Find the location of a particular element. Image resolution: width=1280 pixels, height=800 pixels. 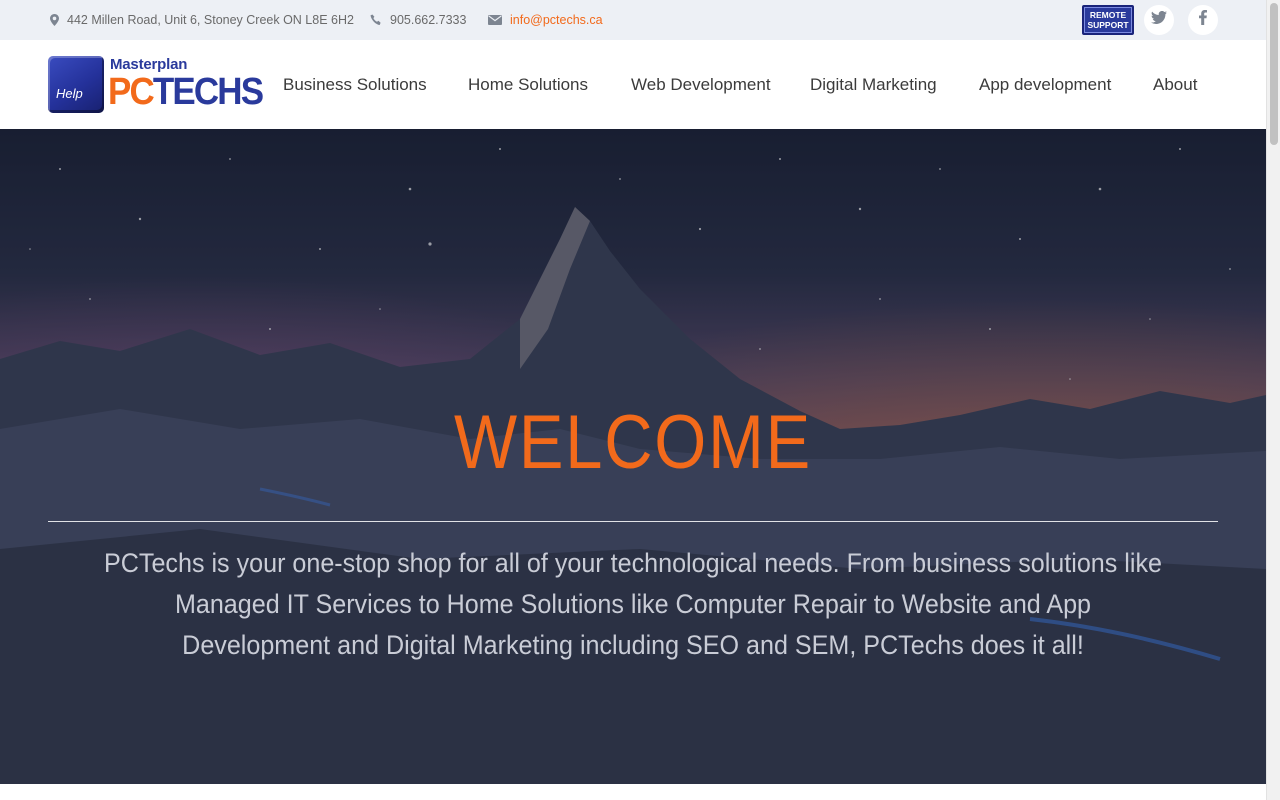

phone-contact: 905.662.7333 is located at coordinates (418, 20).